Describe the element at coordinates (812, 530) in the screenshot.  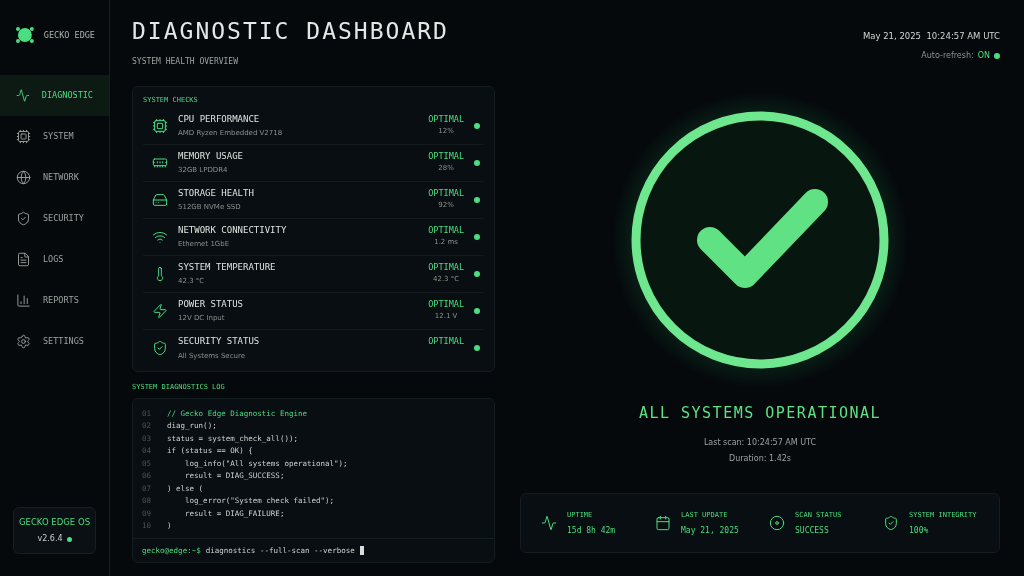
I see `stat-value: SUCCESS` at that location.